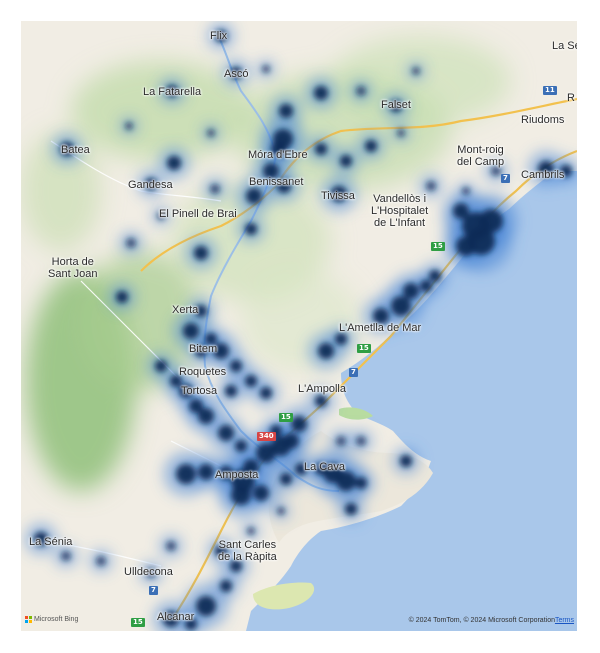  I want to click on place-label-benissanet: Benissanet, so click(276, 182).